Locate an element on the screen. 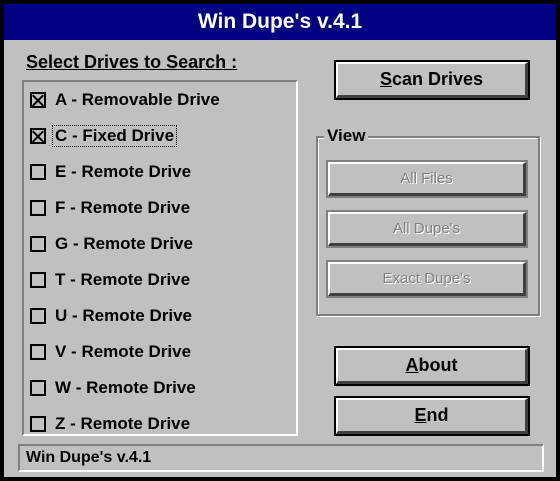  drive-label: G - Remote Drive is located at coordinates (124, 243).